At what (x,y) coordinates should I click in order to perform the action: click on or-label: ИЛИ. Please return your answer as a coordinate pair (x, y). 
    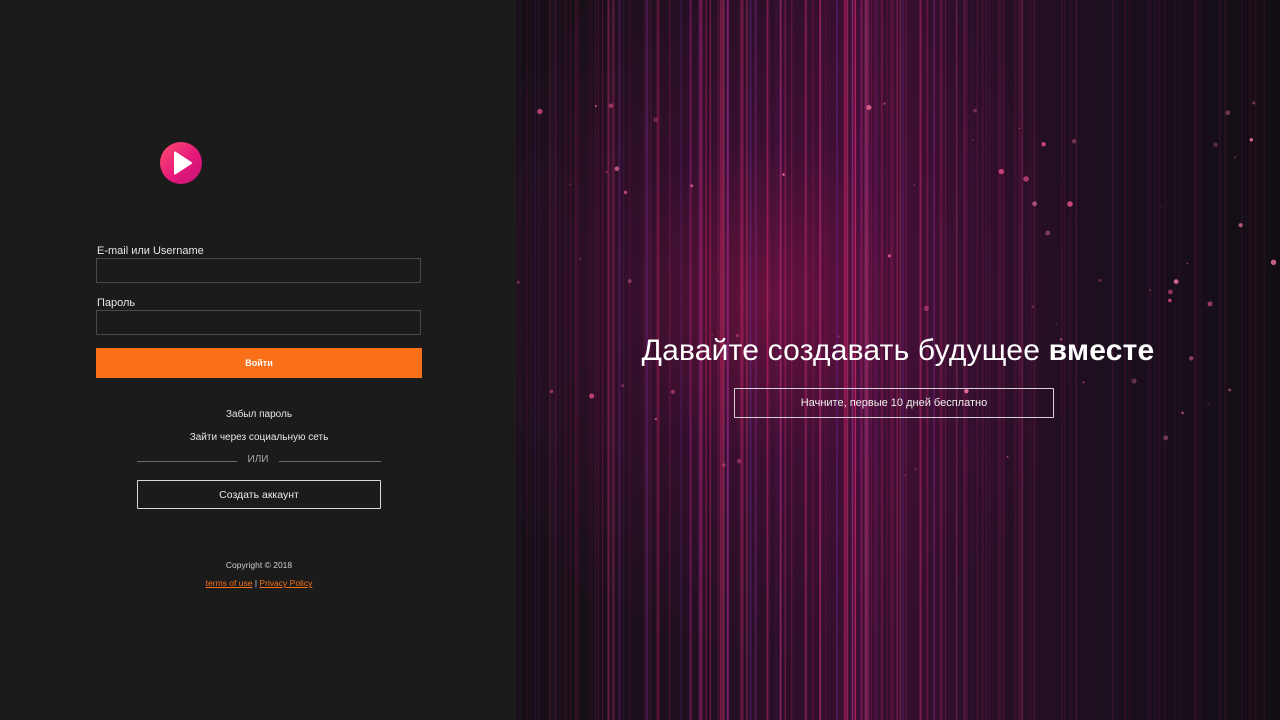
    Looking at the image, I should click on (258, 459).